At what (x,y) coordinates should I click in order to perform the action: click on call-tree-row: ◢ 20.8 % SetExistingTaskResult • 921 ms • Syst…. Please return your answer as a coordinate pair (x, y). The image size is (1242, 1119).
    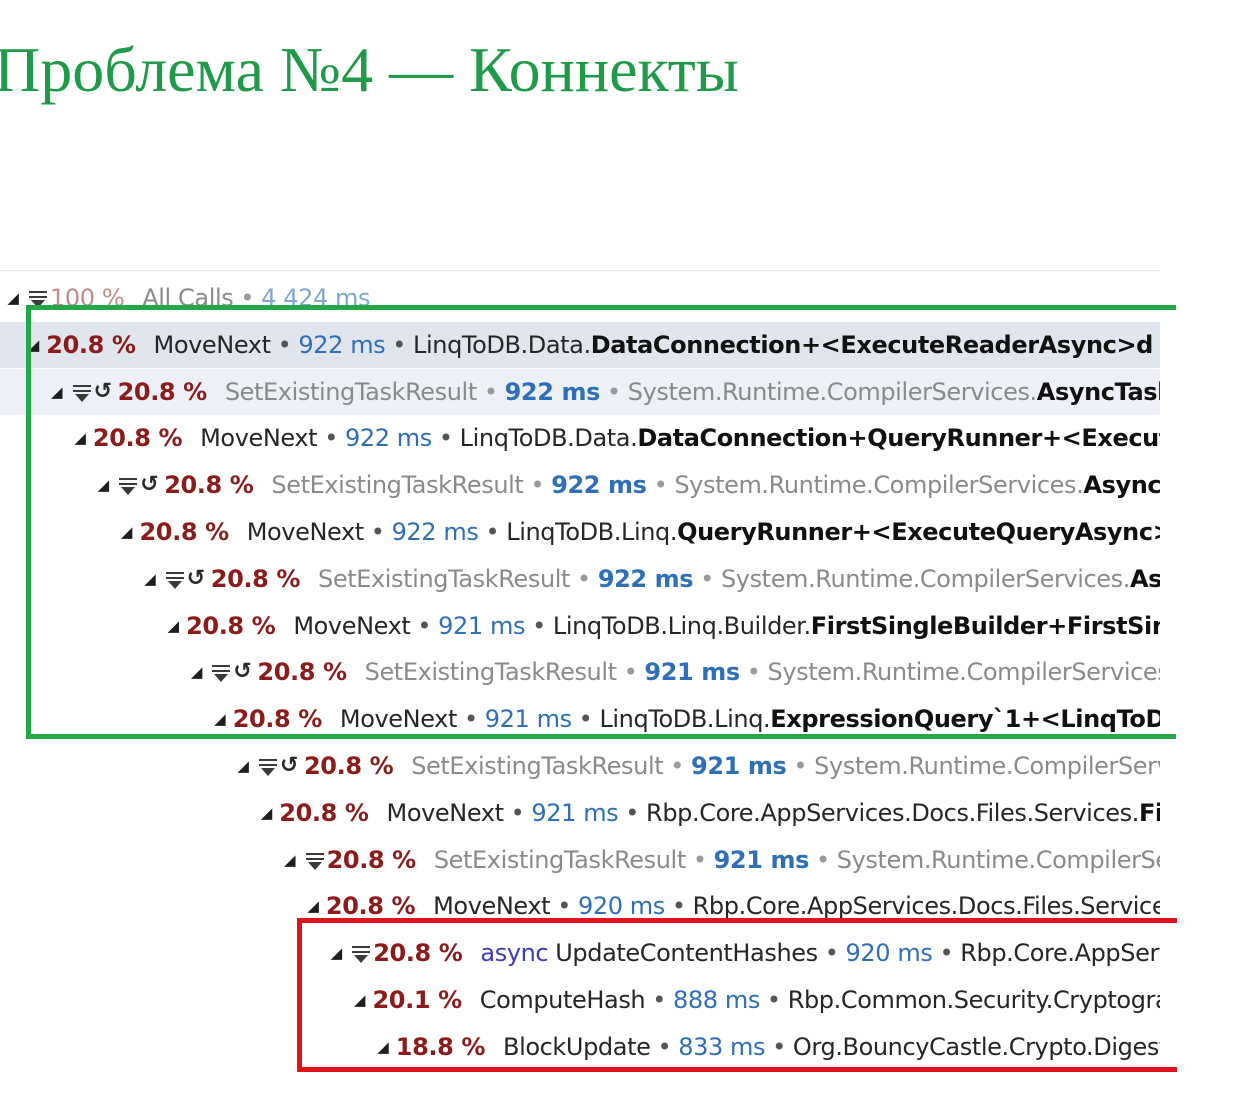
    Looking at the image, I should click on (580, 860).